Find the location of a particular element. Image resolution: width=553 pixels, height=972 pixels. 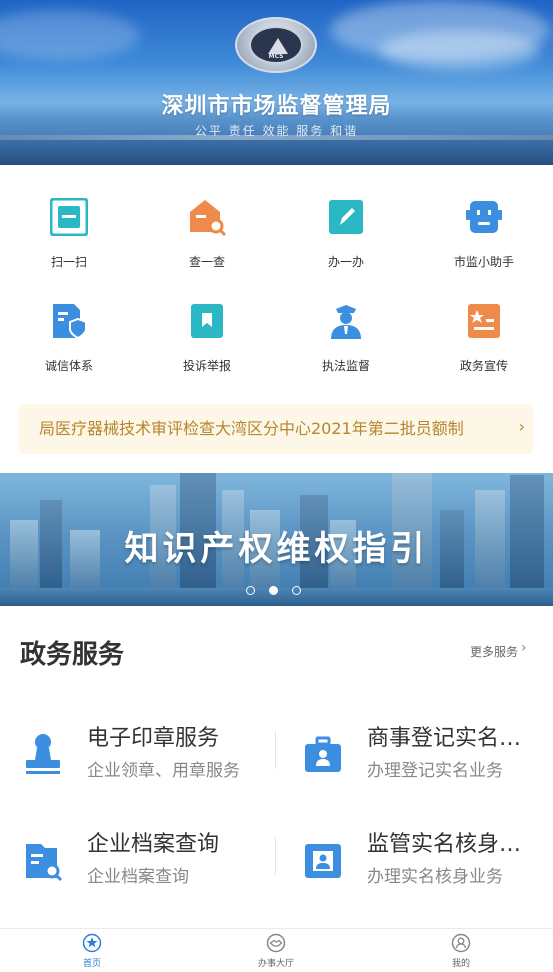

quick-action-label: 扫一扫 is located at coordinates (68, 262).